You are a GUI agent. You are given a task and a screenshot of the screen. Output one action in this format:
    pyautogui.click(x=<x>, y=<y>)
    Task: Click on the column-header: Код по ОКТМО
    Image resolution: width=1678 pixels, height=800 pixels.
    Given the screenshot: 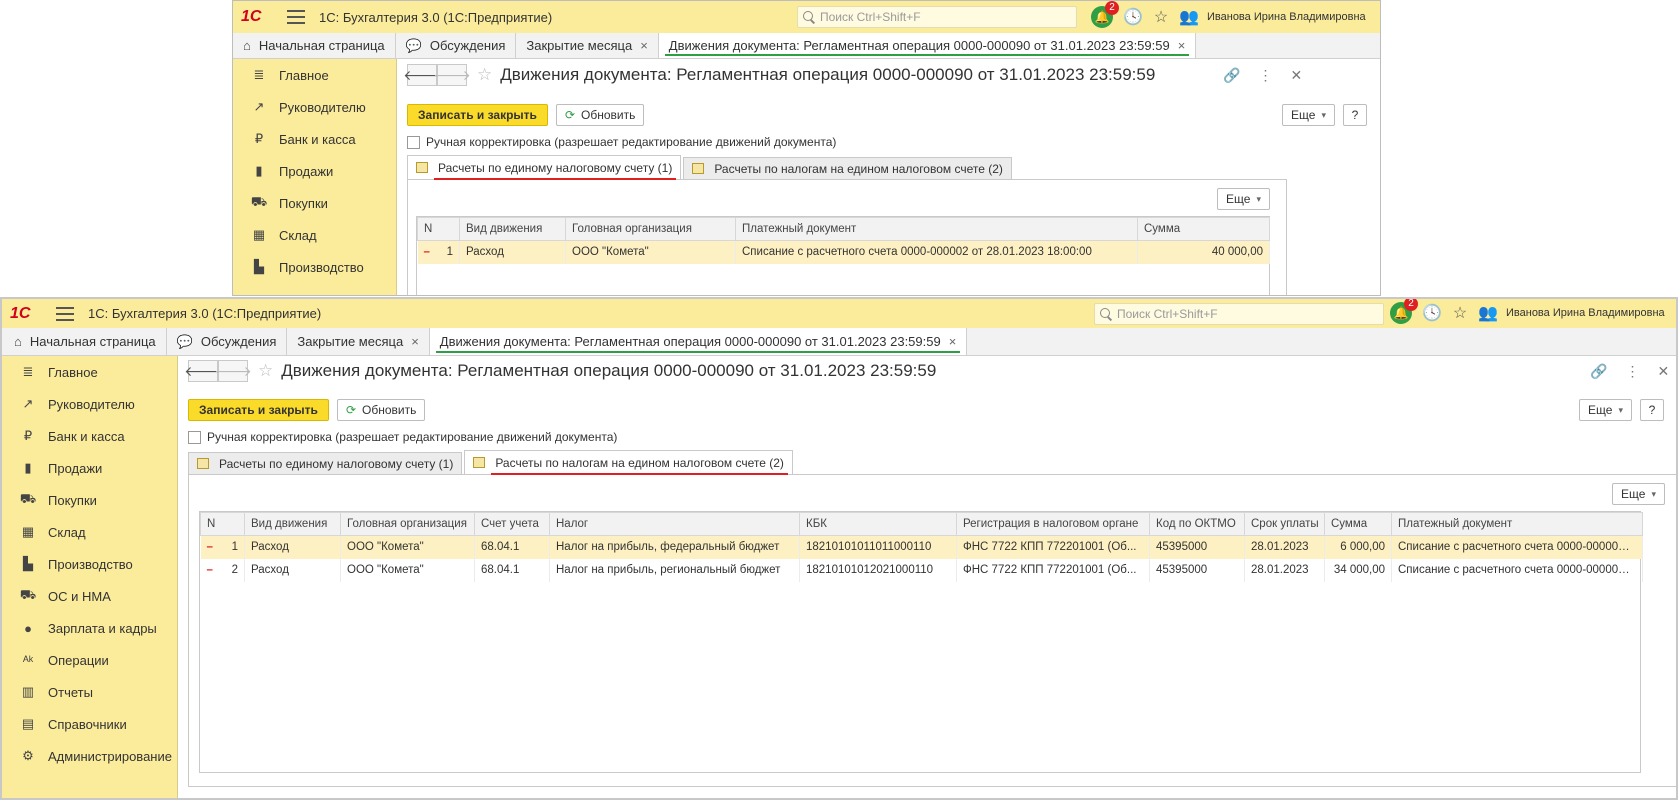 What is the action you would take?
    pyautogui.click(x=1197, y=524)
    